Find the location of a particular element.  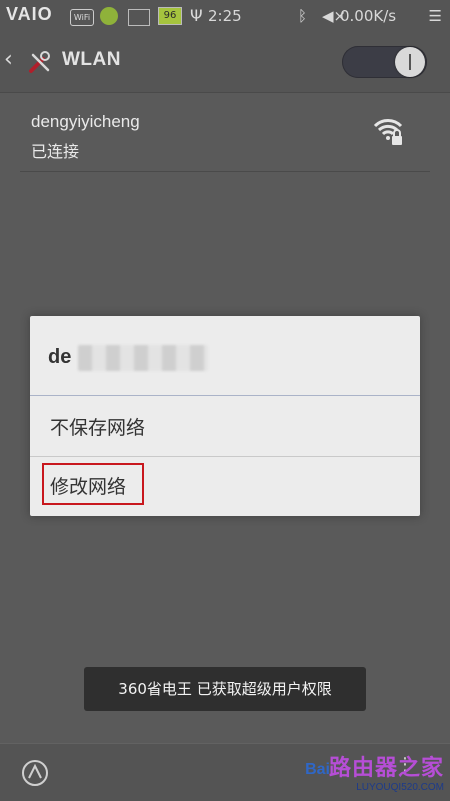

forget-network-option: 不保存网络 is located at coordinates (225, 426).